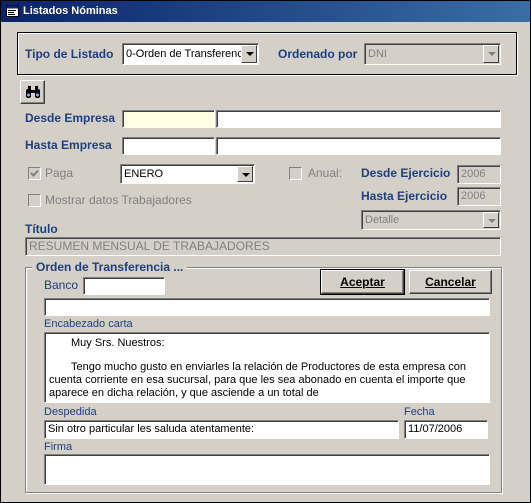 This screenshot has width=531, height=503. Describe the element at coordinates (88, 324) in the screenshot. I see `encabezado-label: Encabezado carta` at that location.